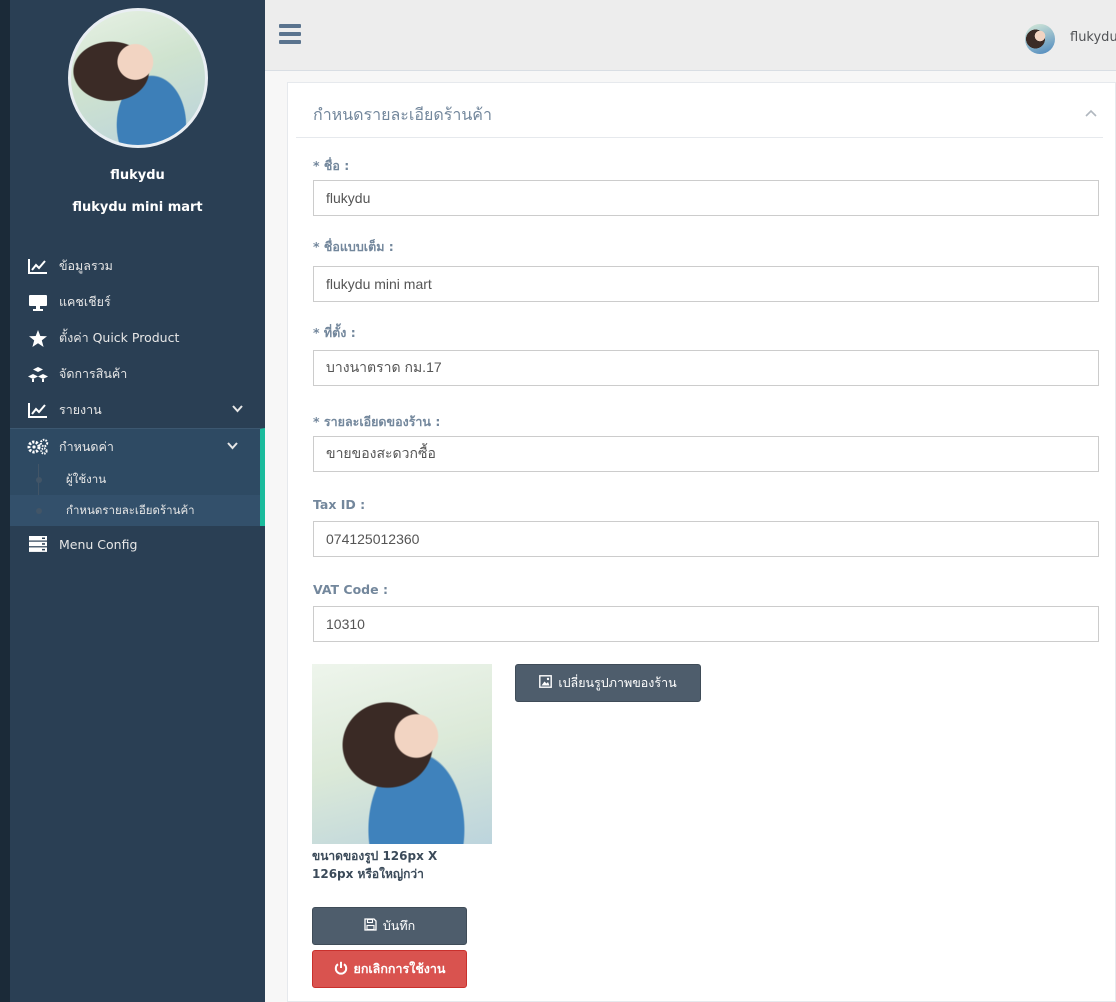 This screenshot has height=1002, width=1116. What do you see at coordinates (546, 683) in the screenshot?
I see `image-icon` at bounding box center [546, 683].